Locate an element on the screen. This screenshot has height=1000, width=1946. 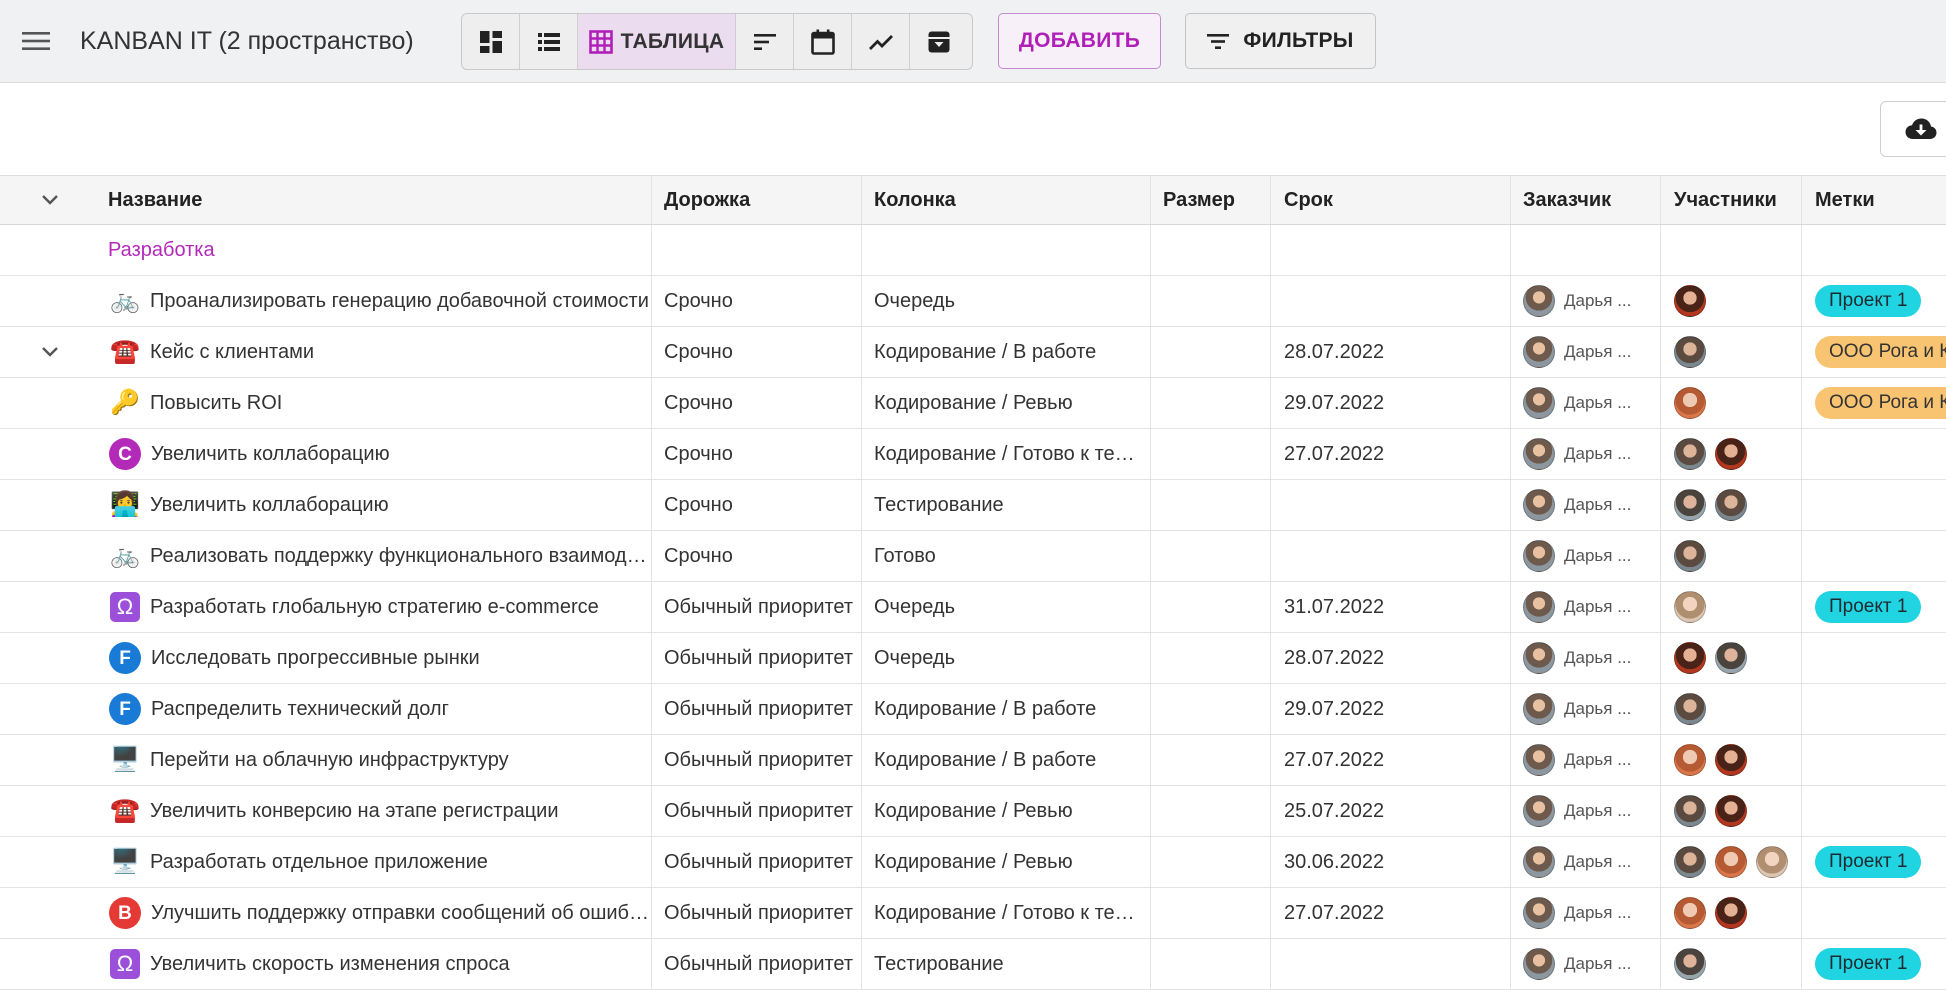
dashboard-icon is located at coordinates (490, 41).